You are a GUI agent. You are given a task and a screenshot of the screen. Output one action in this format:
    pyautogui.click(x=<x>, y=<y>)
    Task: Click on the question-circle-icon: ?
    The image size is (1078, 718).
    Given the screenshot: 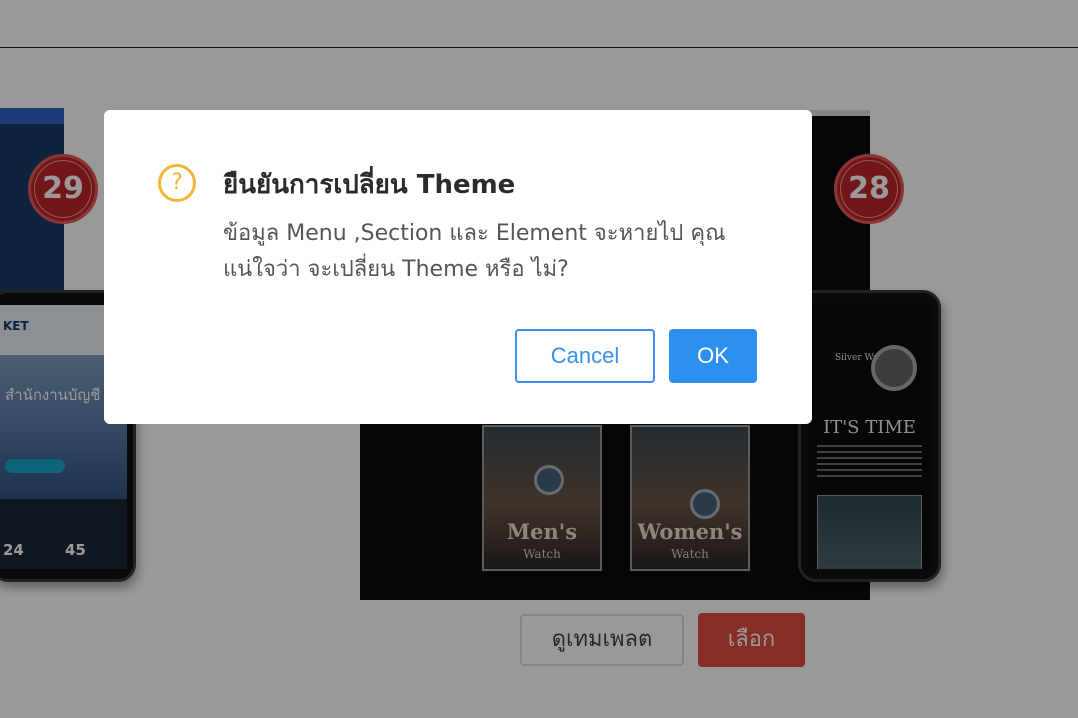 What is the action you would take?
    pyautogui.click(x=177, y=183)
    